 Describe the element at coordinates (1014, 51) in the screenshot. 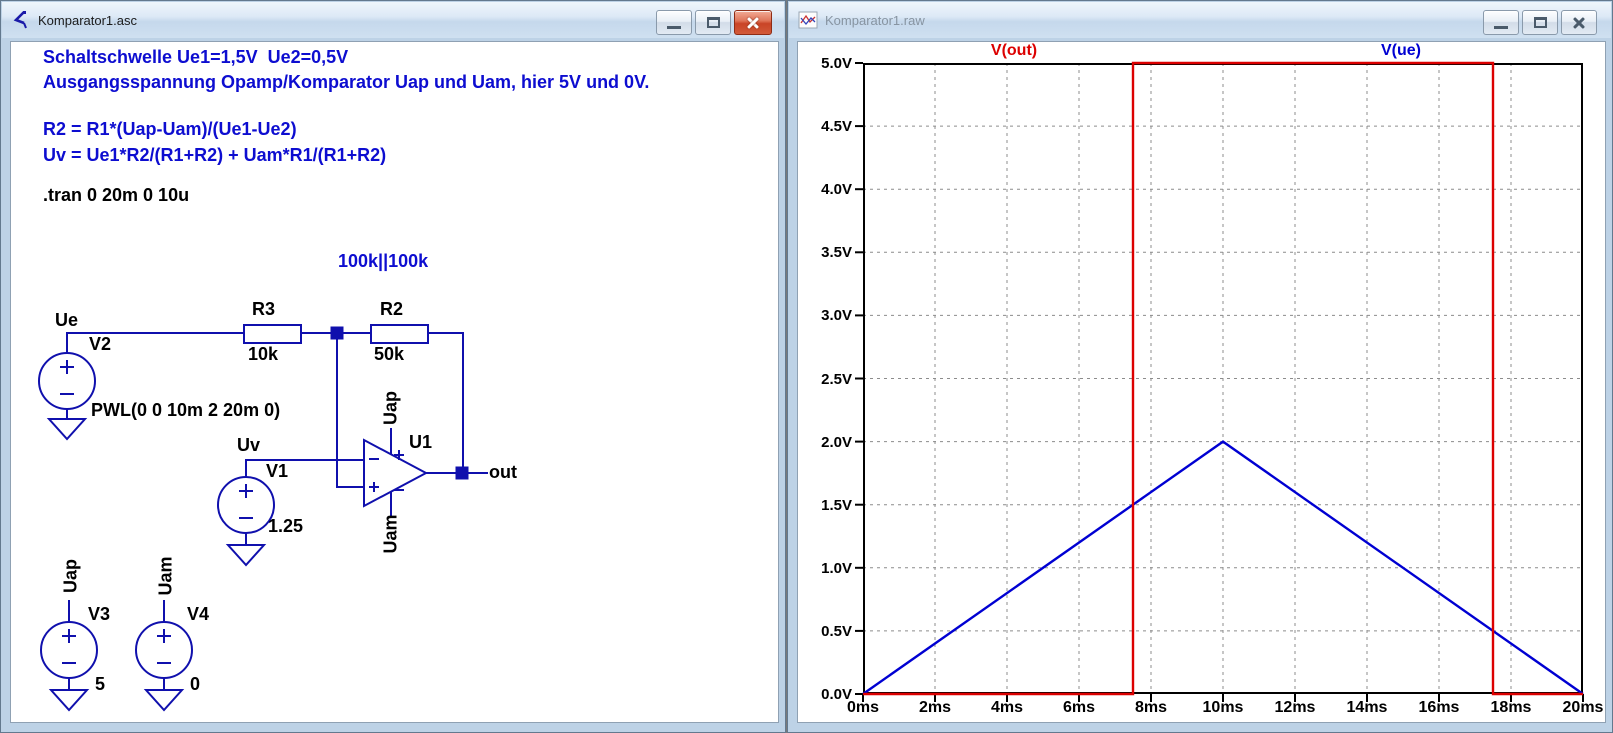

I see `legend-trace-vout: V(out)` at that location.